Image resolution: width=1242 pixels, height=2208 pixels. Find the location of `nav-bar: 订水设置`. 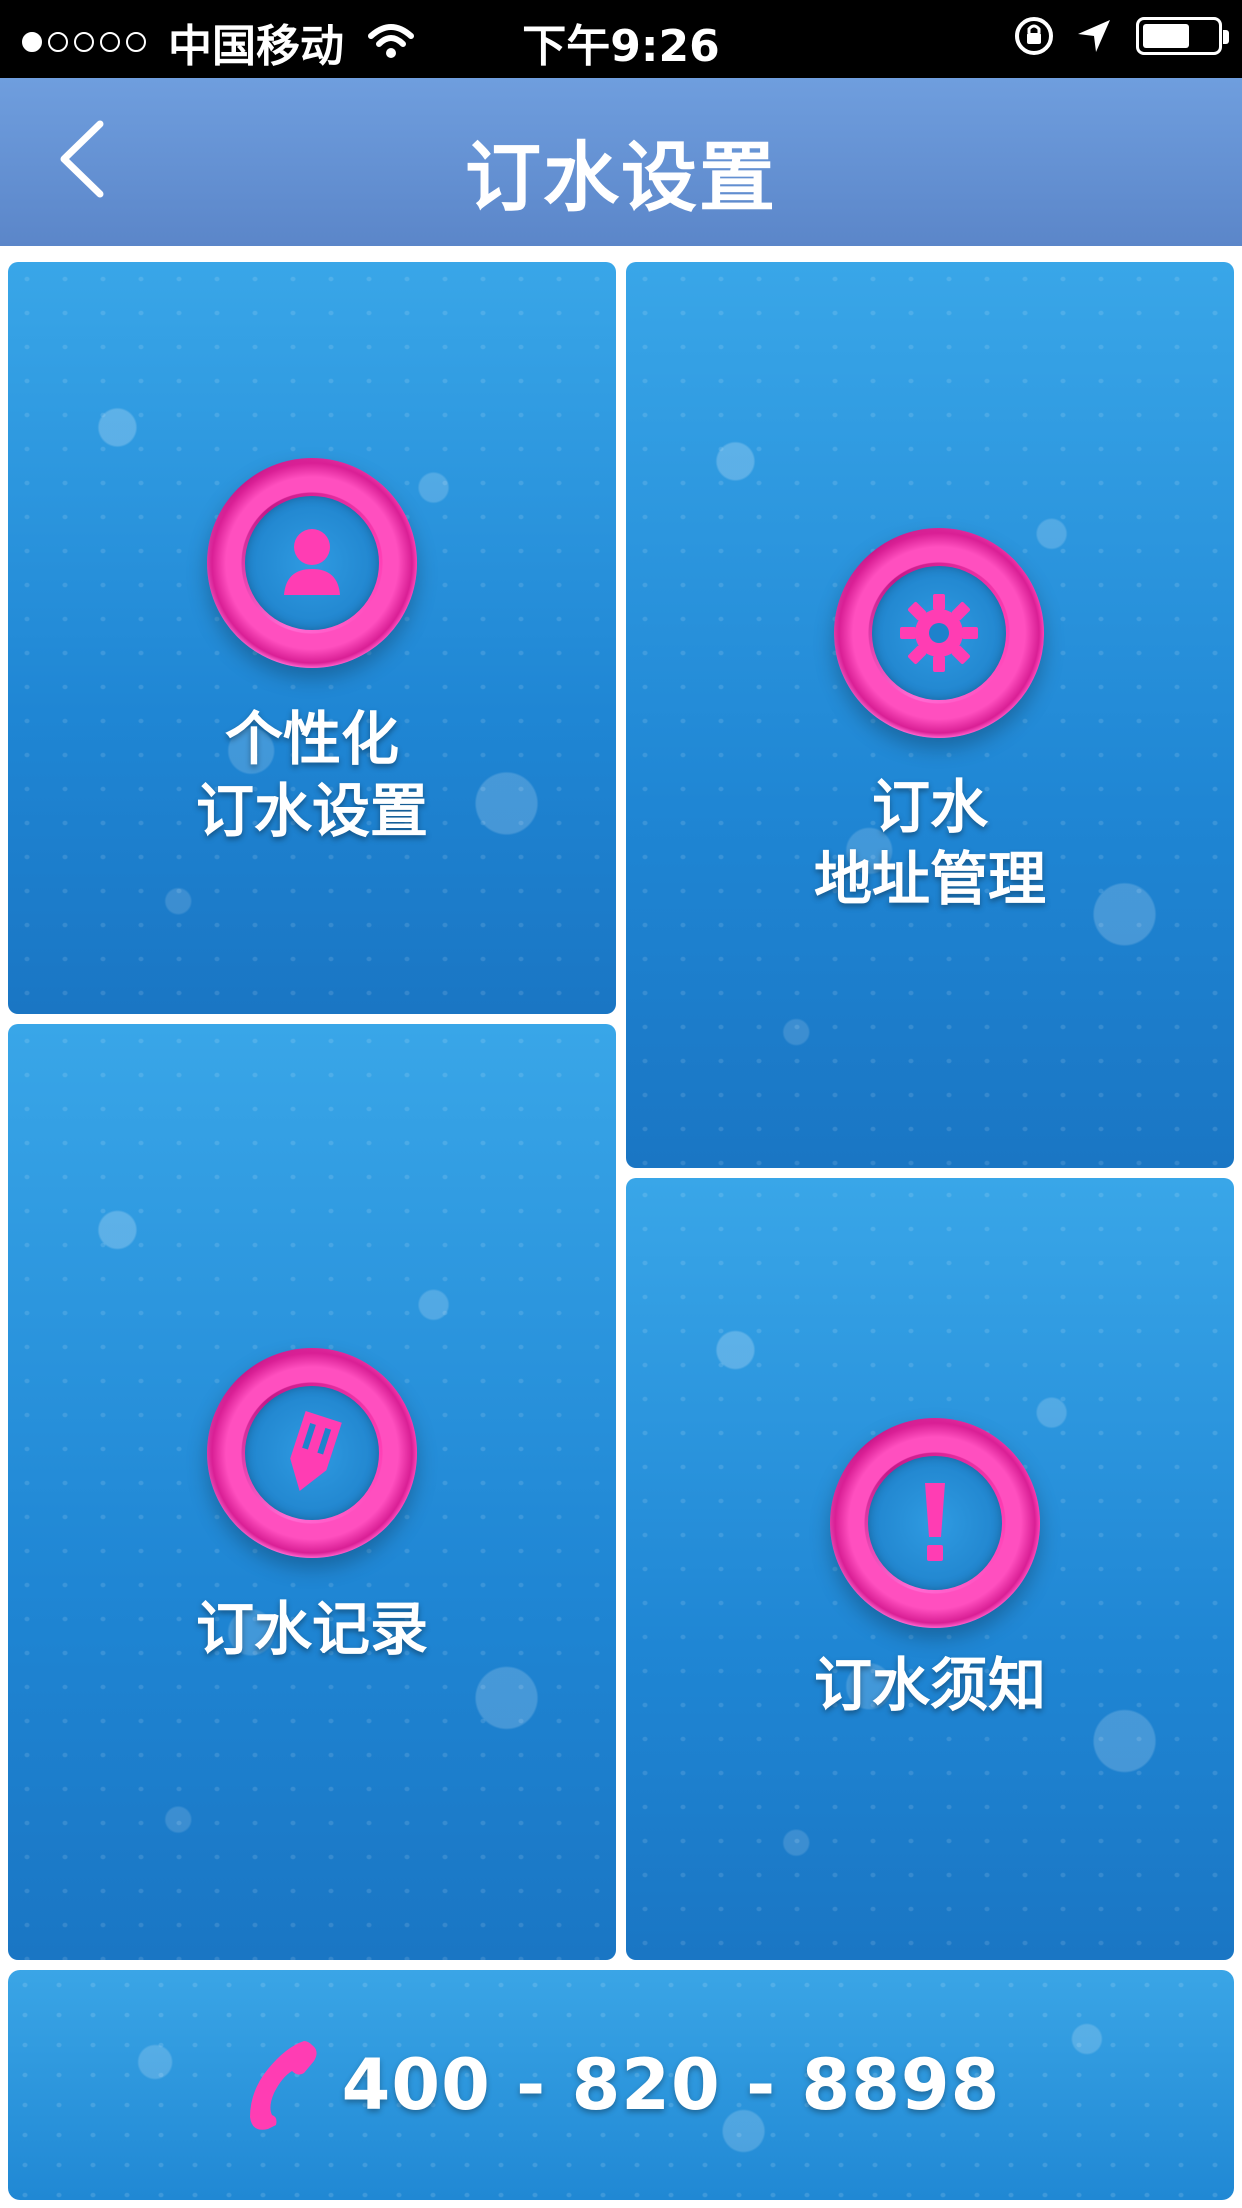

nav-bar: 订水设置 is located at coordinates (621, 162).